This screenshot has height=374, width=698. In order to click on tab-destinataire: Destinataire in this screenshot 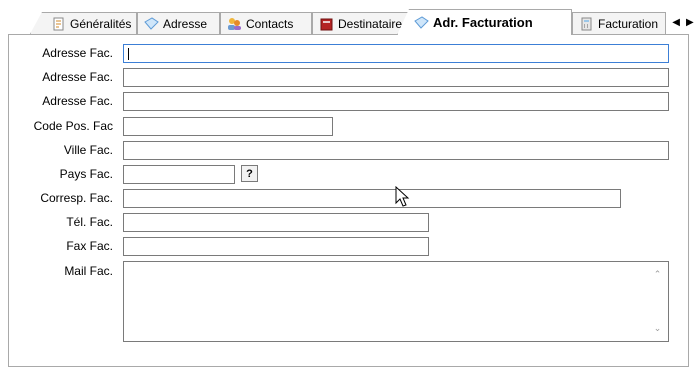, I will do `click(360, 23)`.